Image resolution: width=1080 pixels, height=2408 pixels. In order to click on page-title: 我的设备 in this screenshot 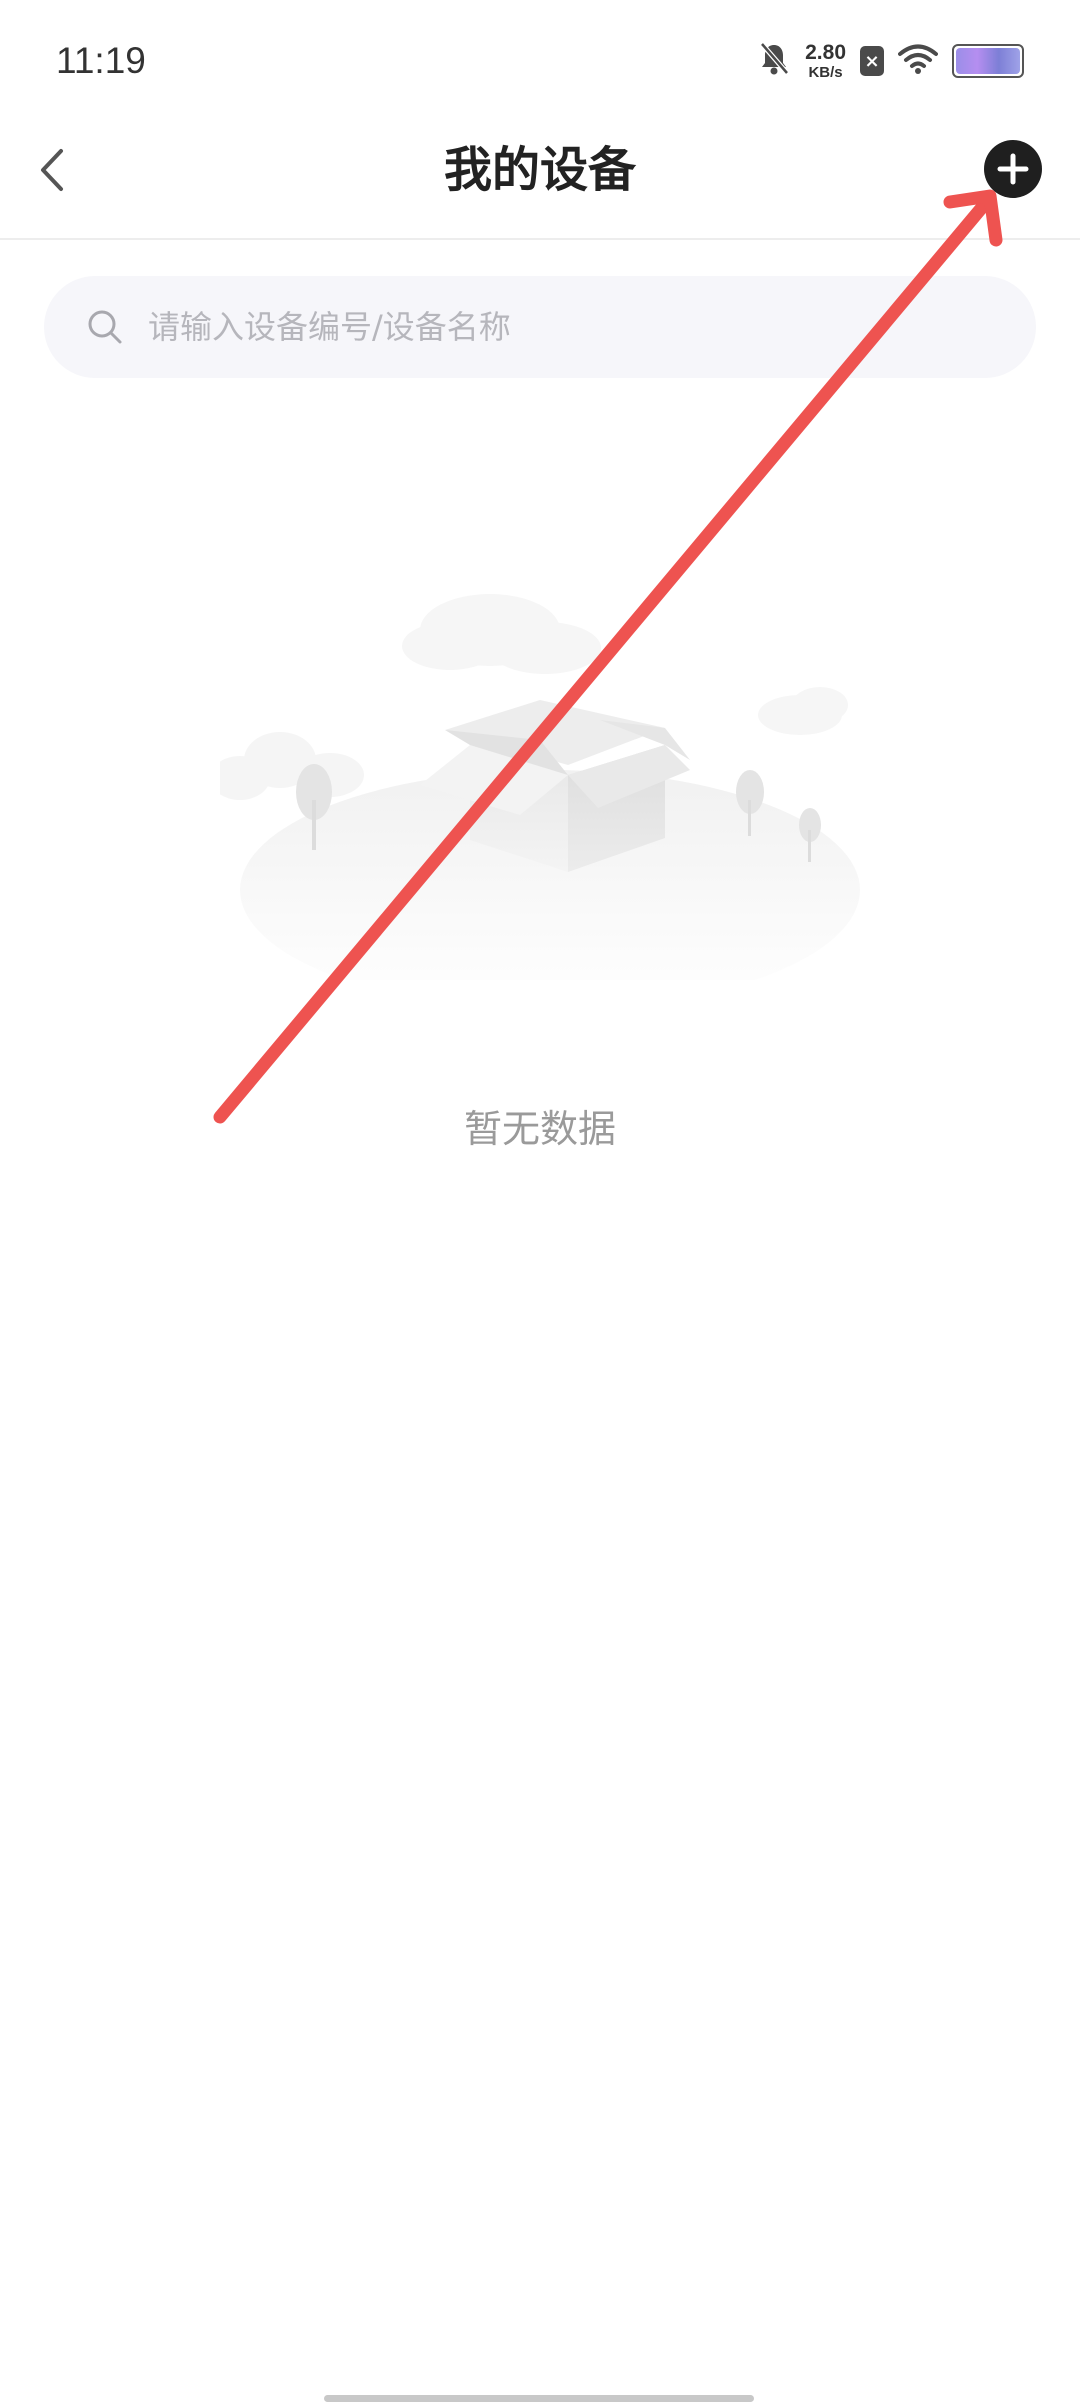, I will do `click(539, 170)`.